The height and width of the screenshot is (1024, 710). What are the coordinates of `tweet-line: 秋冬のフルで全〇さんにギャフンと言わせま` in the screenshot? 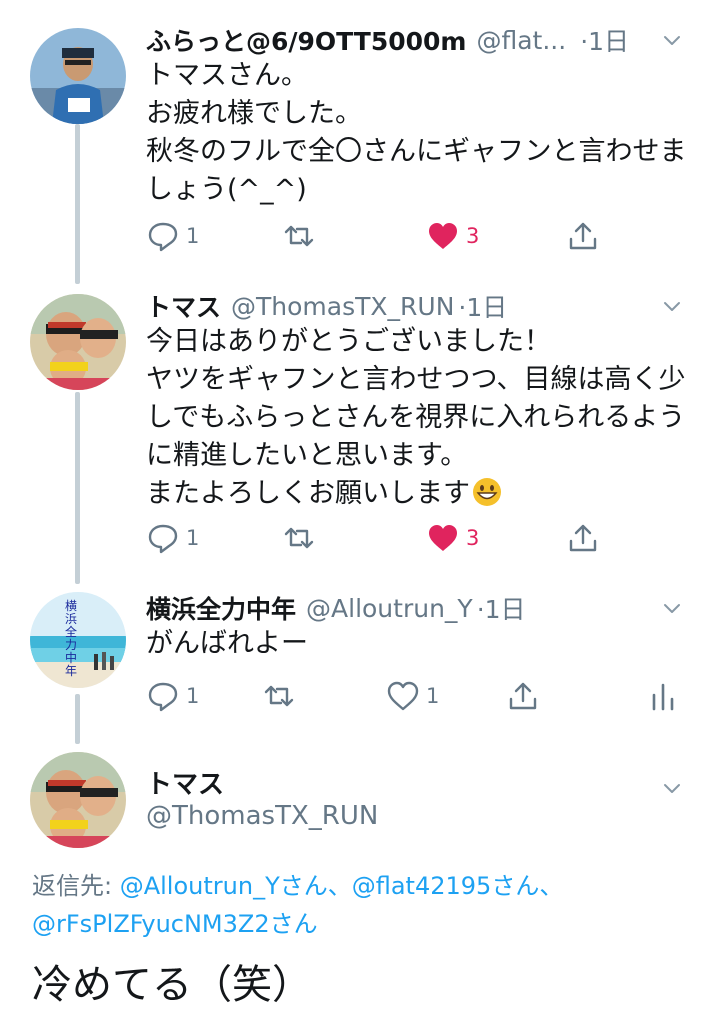 It's located at (416, 151).